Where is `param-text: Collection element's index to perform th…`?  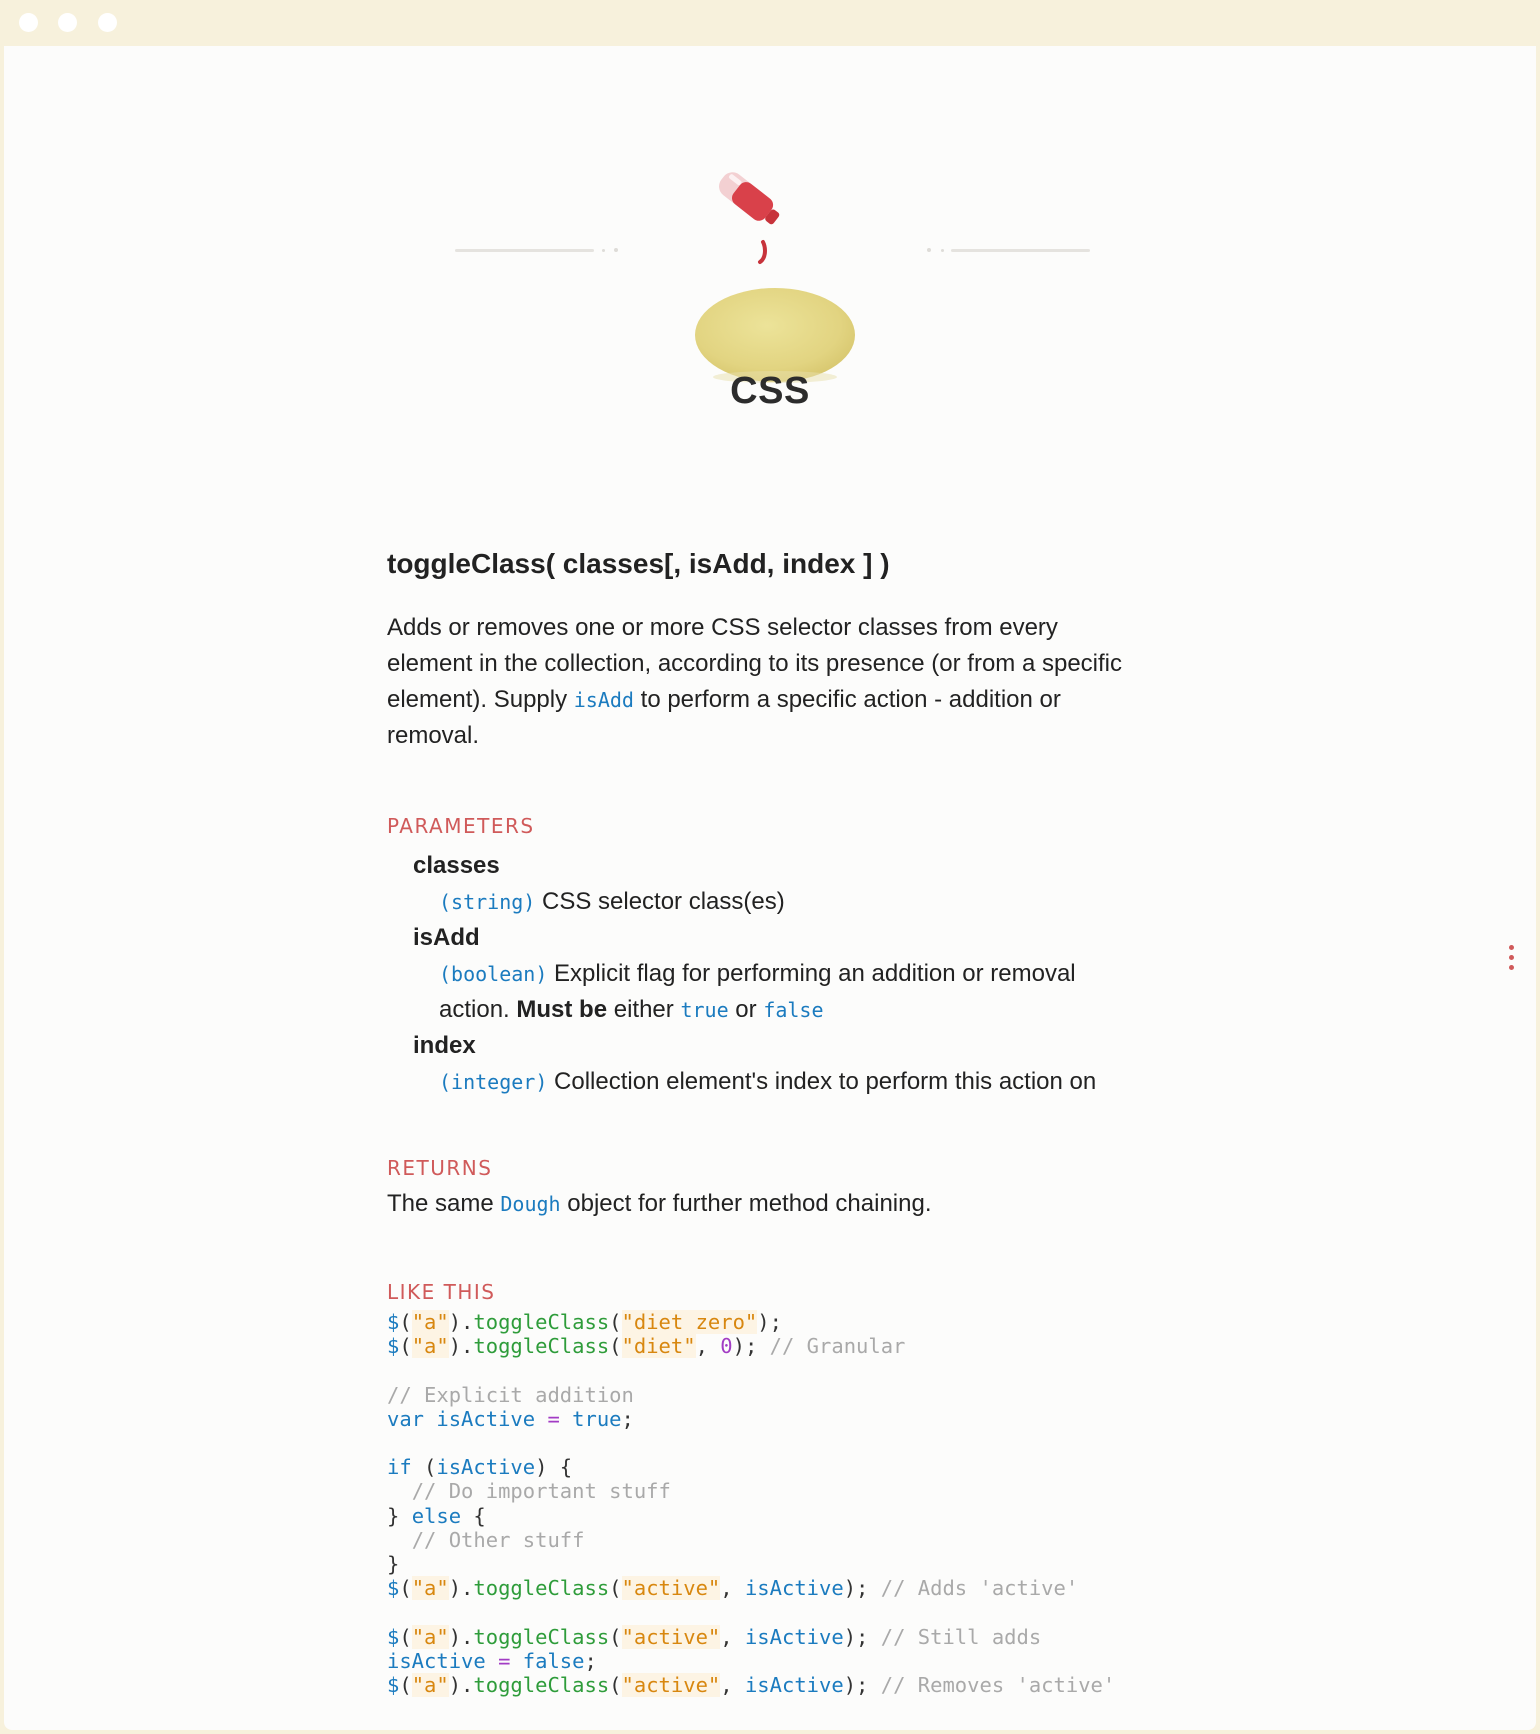 param-text: Collection element's index to perform th… is located at coordinates (825, 1081).